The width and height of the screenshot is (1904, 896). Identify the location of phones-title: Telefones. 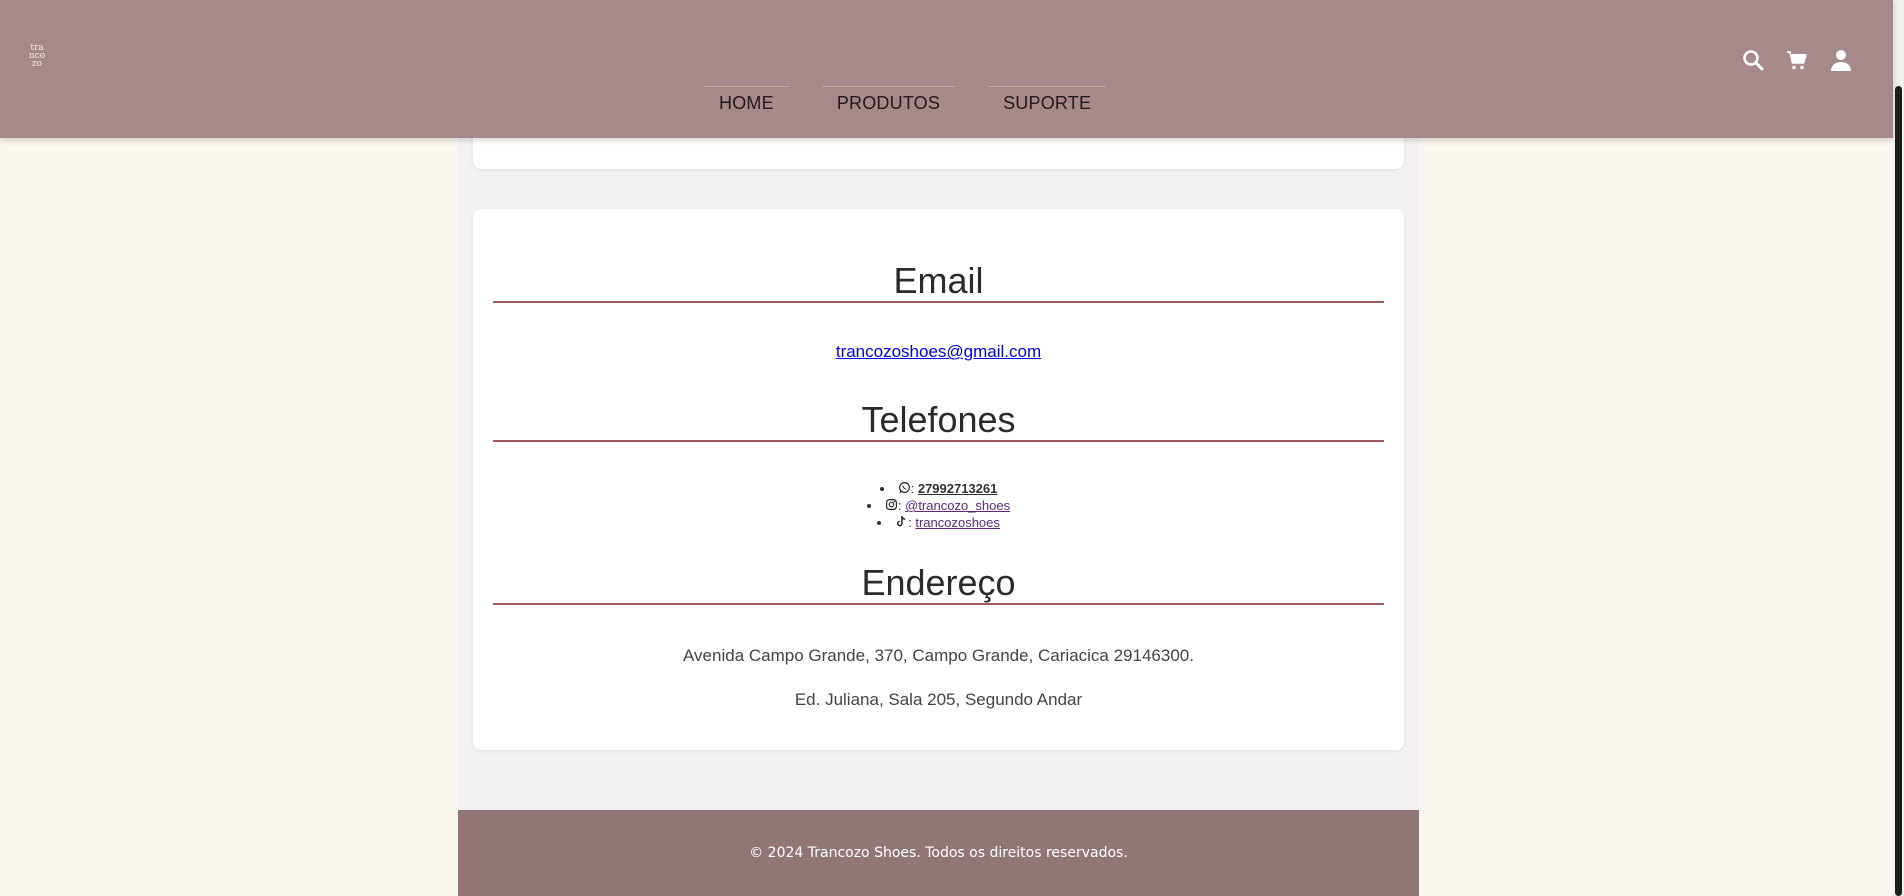
(938, 421).